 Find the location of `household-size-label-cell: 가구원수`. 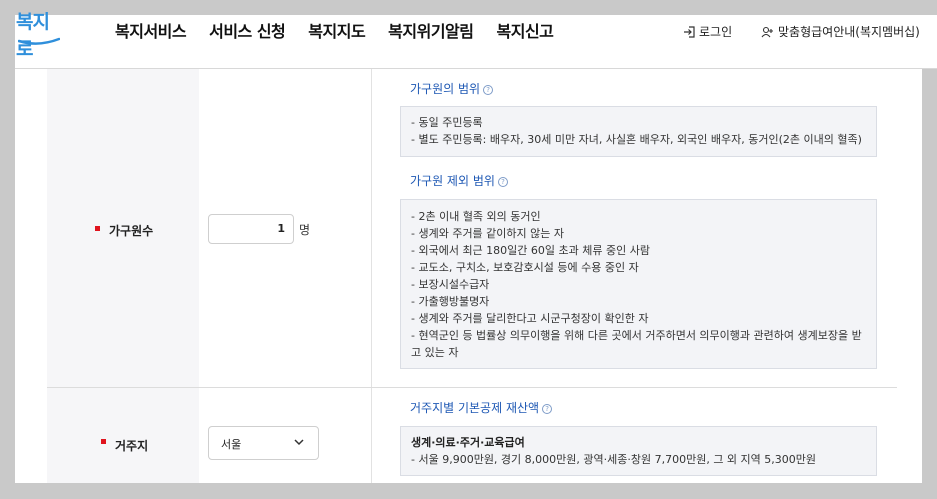

household-size-label-cell: 가구원수 is located at coordinates (123, 228).